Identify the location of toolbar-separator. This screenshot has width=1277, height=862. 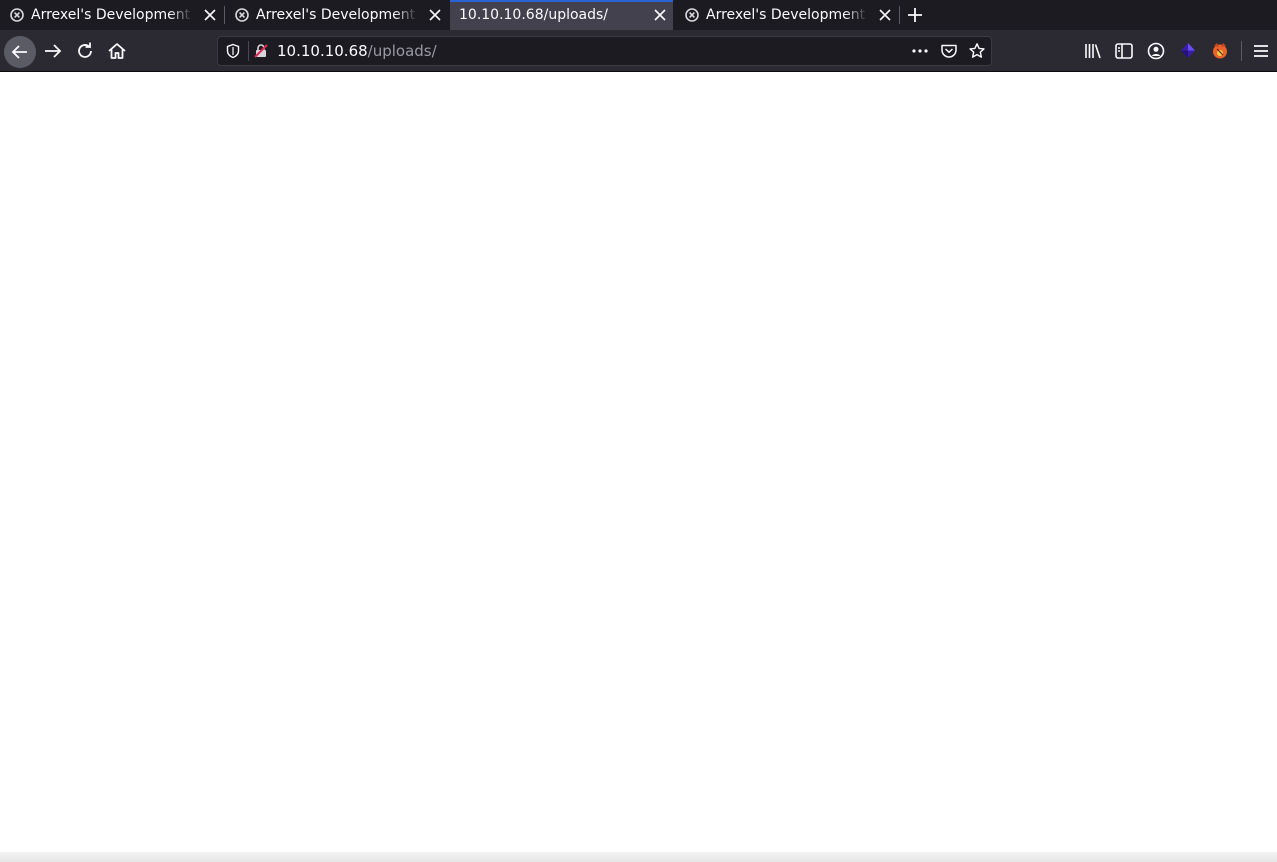
(1241, 51).